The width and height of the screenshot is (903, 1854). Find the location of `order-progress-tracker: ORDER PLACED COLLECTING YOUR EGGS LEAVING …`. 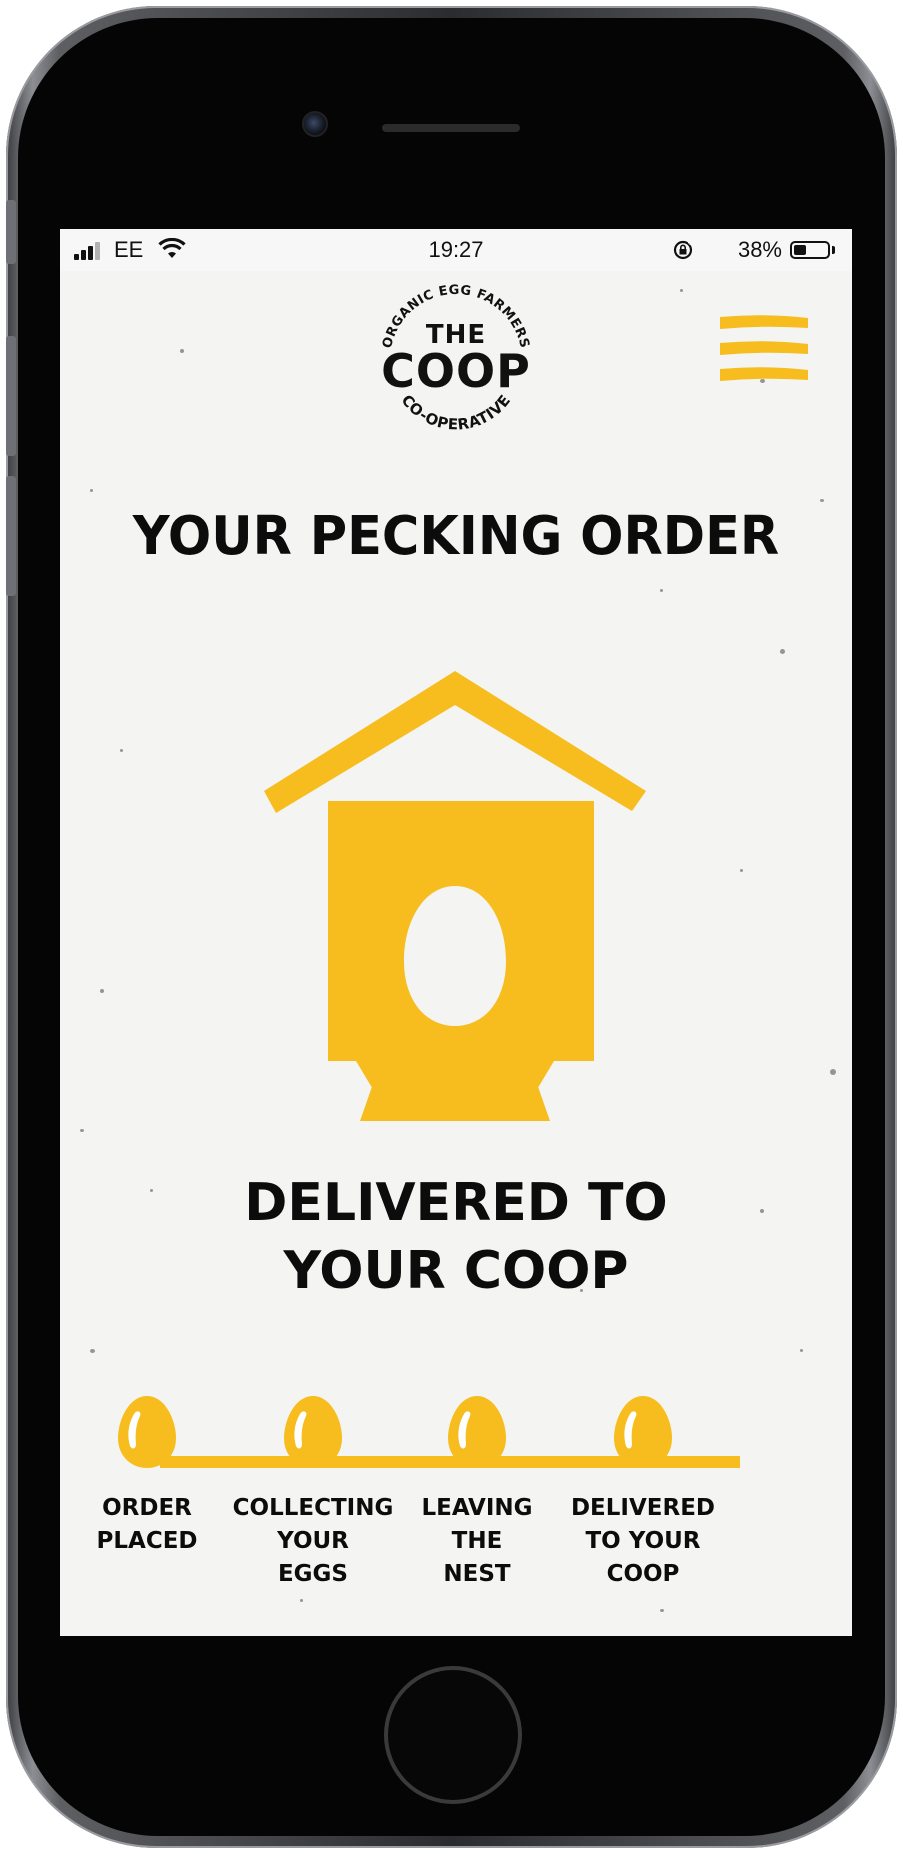

order-progress-tracker: ORDER PLACED COLLECTING YOUR EGGS LEAVING … is located at coordinates (456, 1515).